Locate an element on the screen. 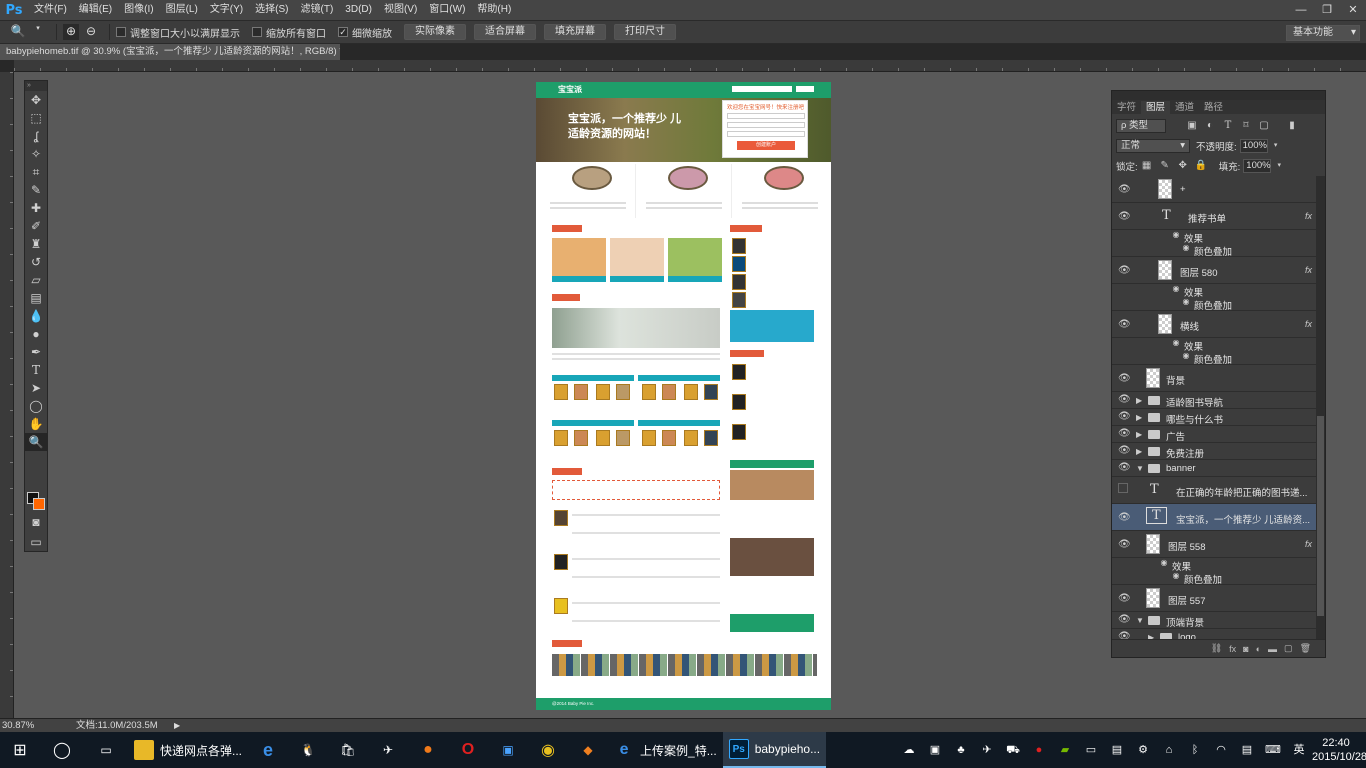 This screenshot has width=1366, height=768. menu-edit: 编辑(E) is located at coordinates (95, 10).